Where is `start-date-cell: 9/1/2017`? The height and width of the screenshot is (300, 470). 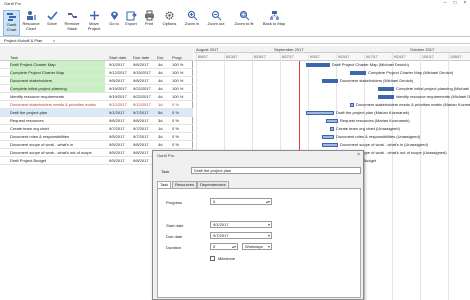
start-date-cell: 9/1/2017 is located at coordinates (117, 64).